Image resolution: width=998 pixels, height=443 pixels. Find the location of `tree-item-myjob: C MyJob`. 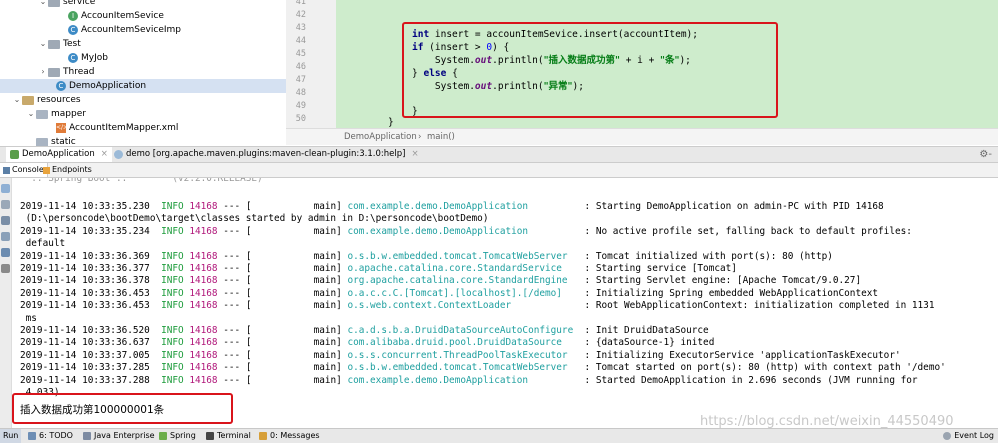

tree-item-myjob: C MyJob is located at coordinates (88, 58).